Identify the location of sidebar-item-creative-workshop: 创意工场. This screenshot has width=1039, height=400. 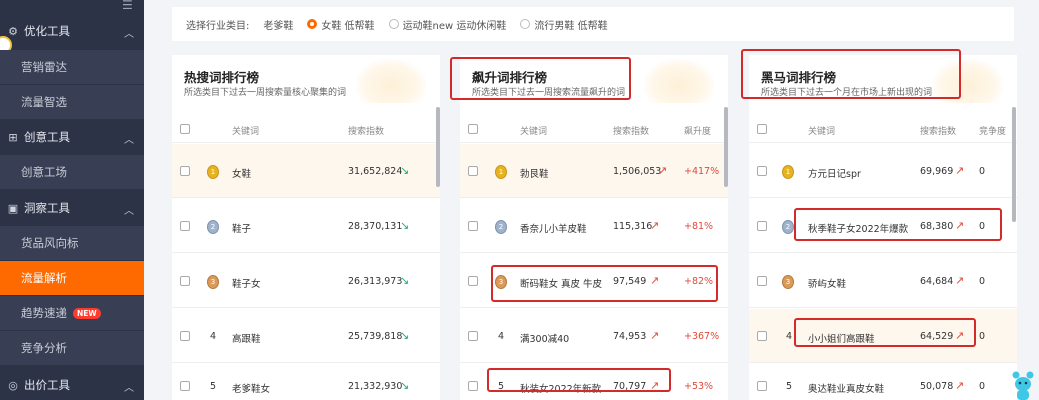
(72, 172).